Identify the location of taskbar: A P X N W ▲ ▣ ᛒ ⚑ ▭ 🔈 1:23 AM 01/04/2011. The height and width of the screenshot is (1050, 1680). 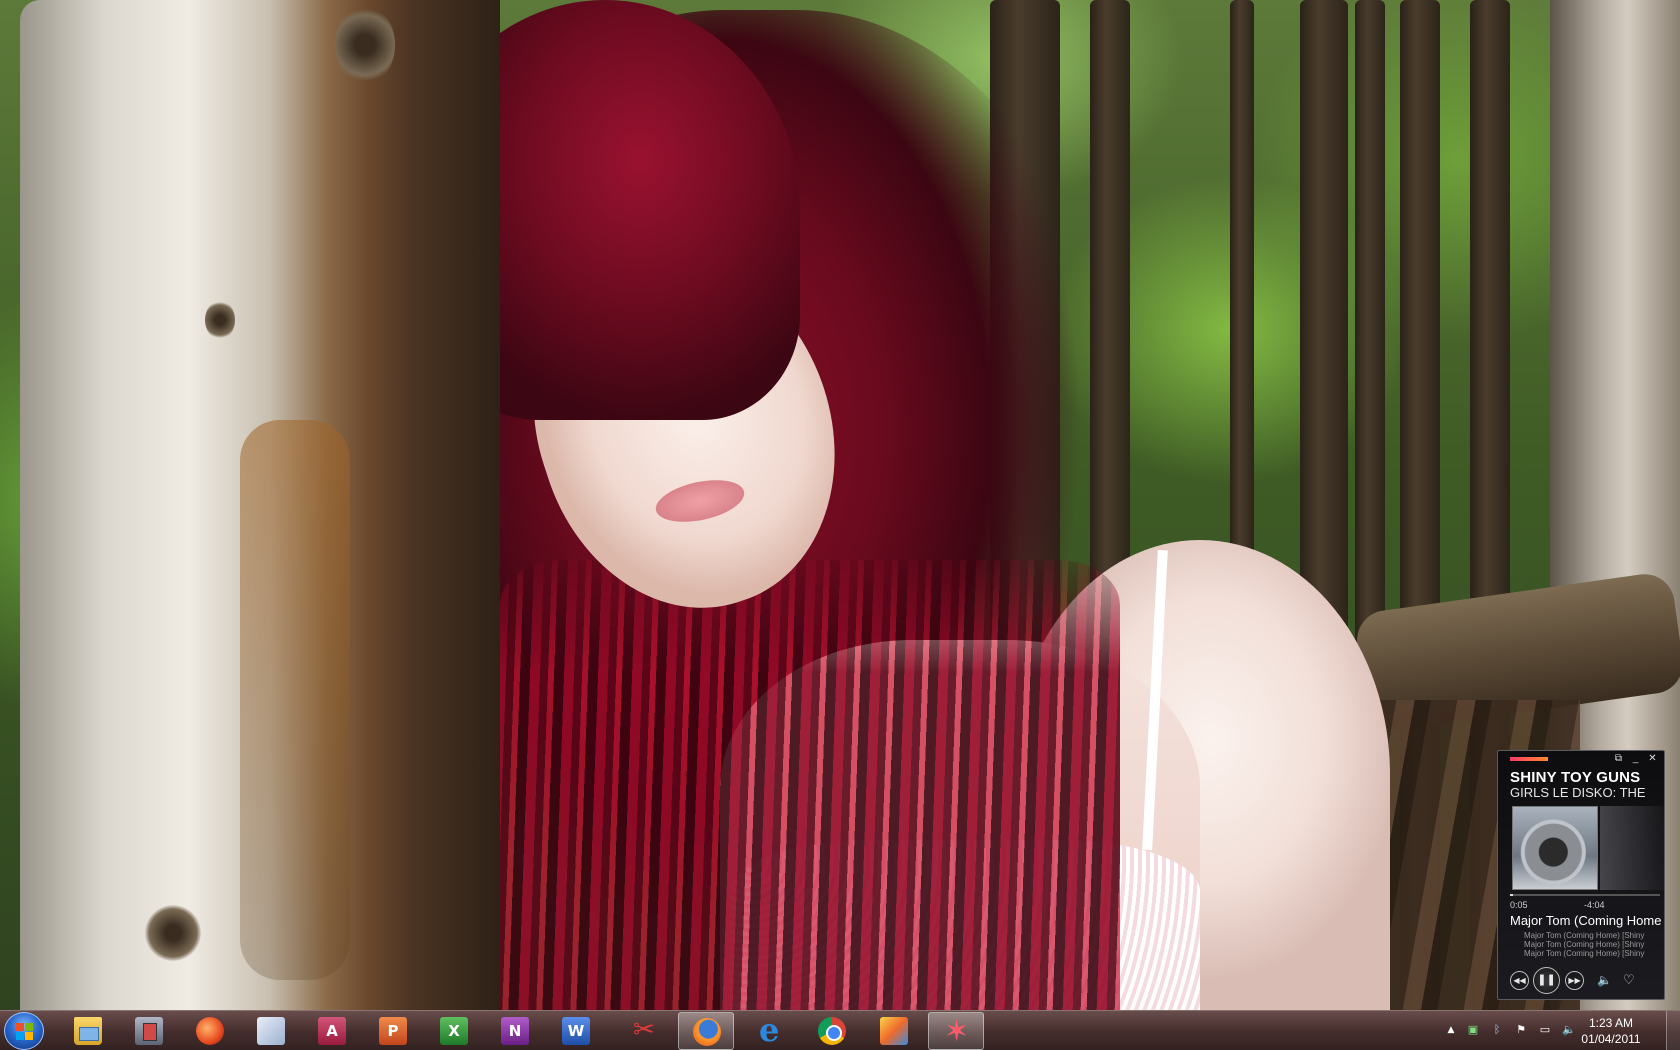
(840, 1030).